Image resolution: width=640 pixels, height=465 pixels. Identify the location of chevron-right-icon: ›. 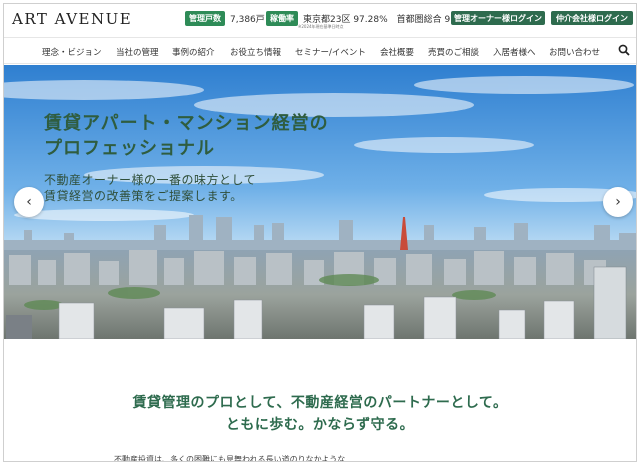
(618, 202).